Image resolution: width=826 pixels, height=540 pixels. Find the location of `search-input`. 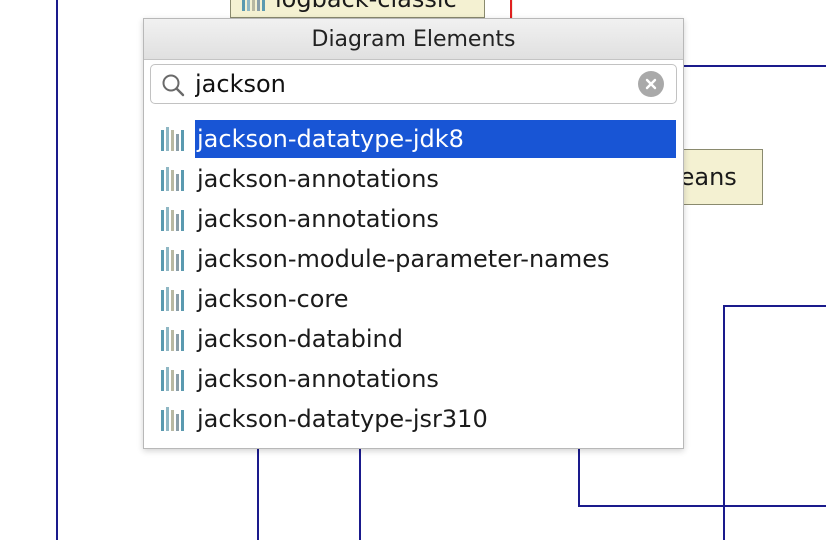

search-input is located at coordinates (415, 84).